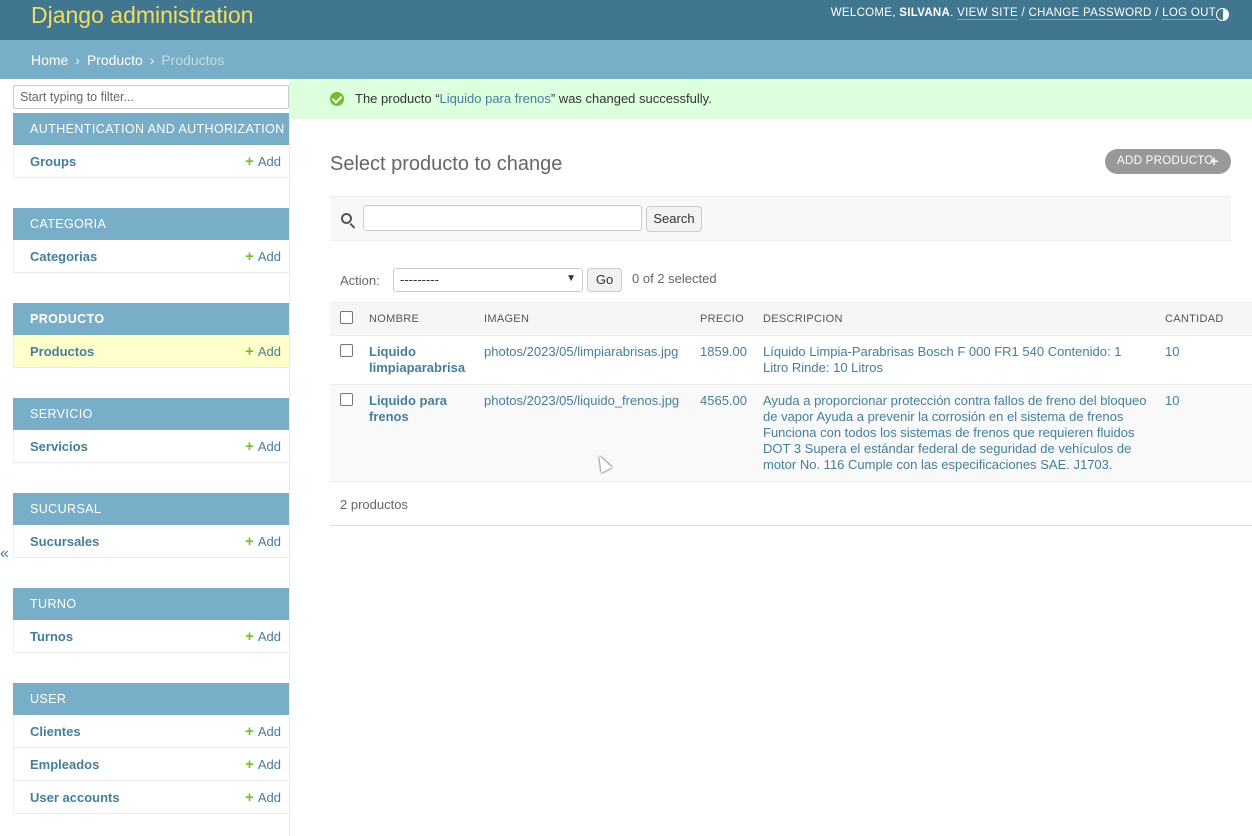  I want to click on cell-imagen: photos/2023/05/liquido_frenos.jpg, so click(584, 433).